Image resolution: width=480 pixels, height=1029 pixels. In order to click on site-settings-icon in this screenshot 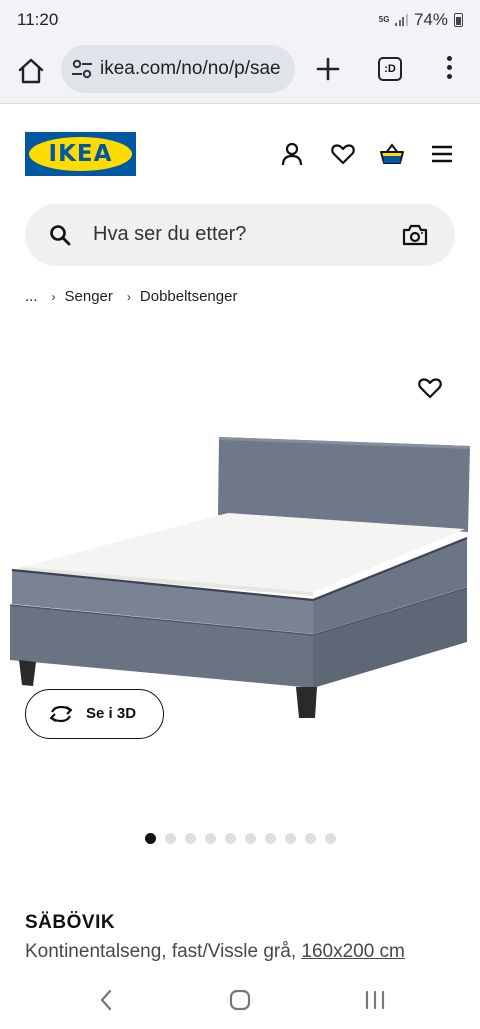, I will do `click(82, 69)`.